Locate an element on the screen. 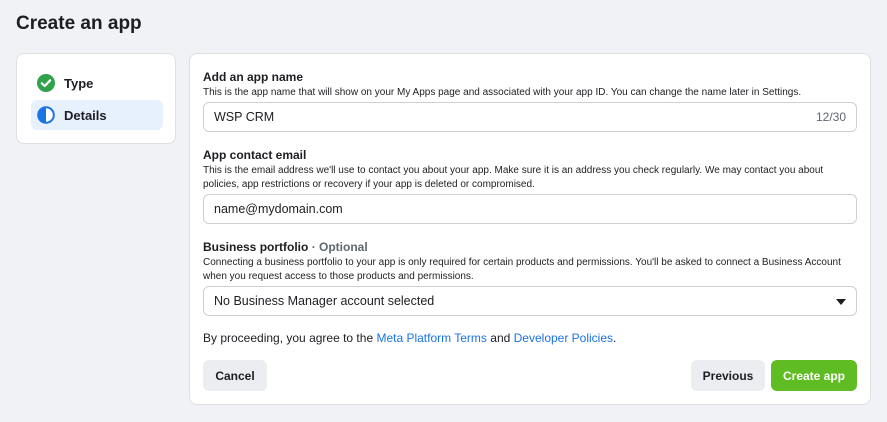  previous-button: Previous is located at coordinates (728, 375).